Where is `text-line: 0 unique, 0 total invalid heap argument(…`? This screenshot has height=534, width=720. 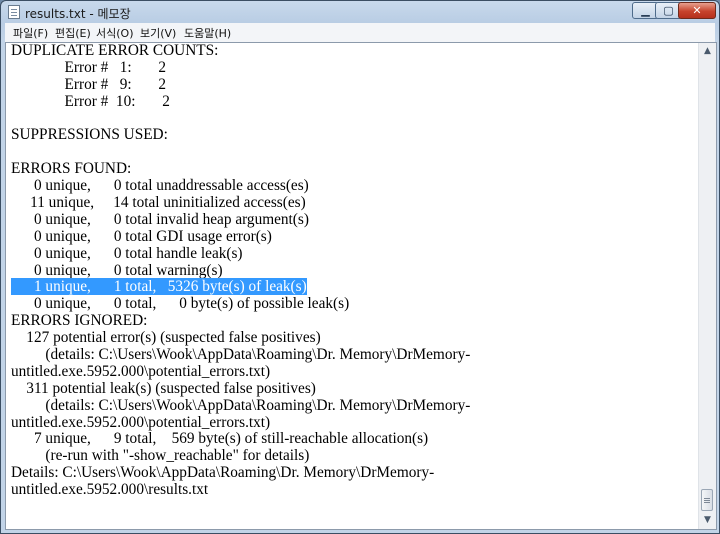 text-line: 0 unique, 0 total invalid heap argument(… is located at coordinates (240, 220).